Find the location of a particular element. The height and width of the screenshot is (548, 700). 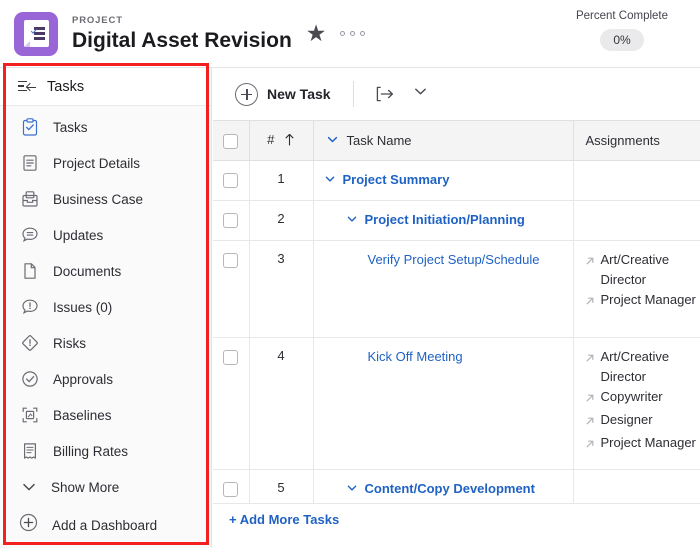

sidebar-show-more: Show More is located at coordinates (105, 485).